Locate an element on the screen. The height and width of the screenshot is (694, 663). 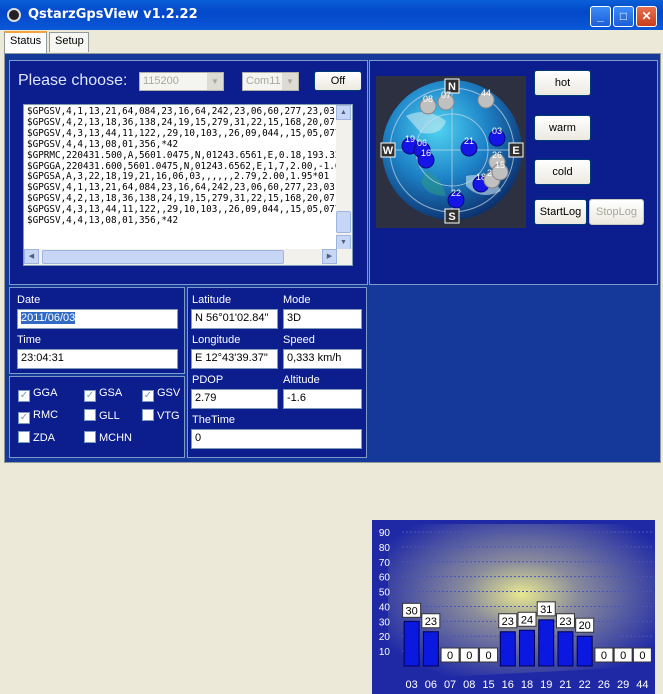
checkbox-label: ZDA is located at coordinates (44, 438).